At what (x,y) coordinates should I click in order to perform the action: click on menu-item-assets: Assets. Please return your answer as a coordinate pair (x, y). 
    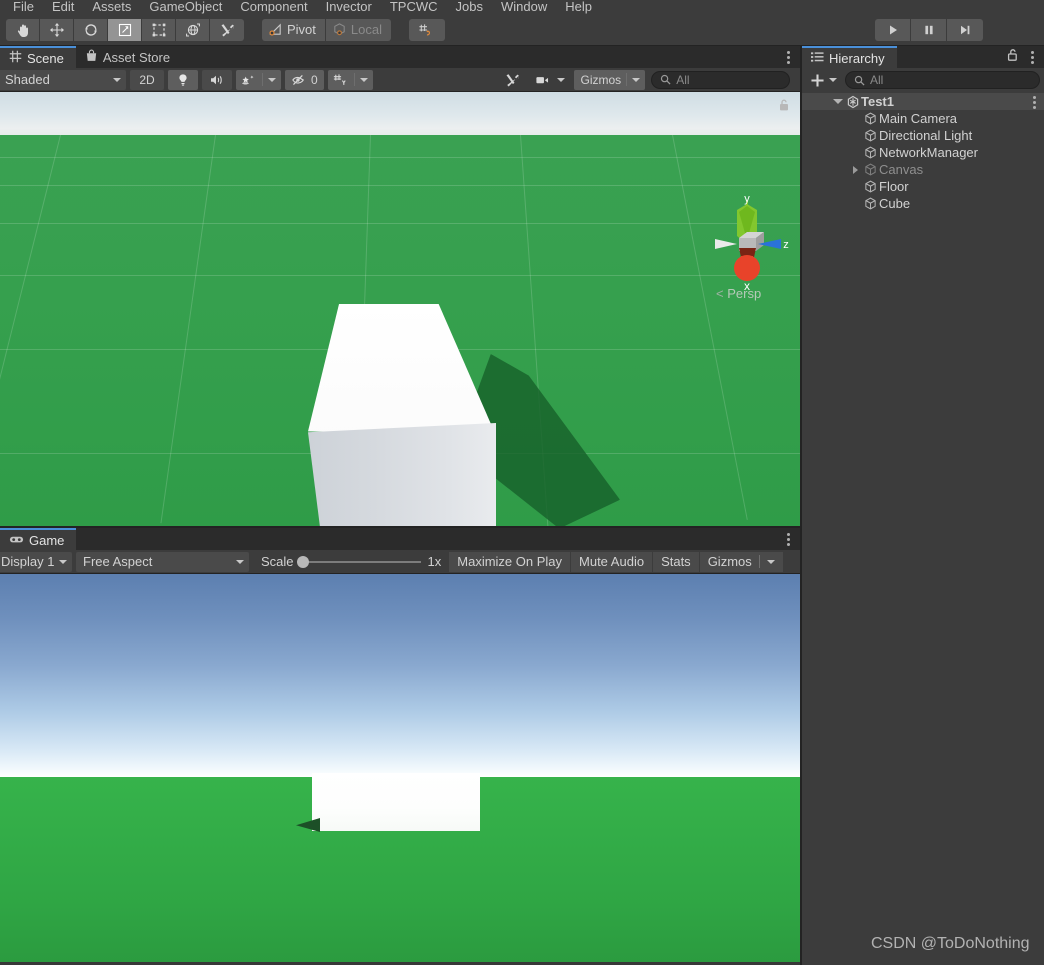
    Looking at the image, I should click on (111, 7).